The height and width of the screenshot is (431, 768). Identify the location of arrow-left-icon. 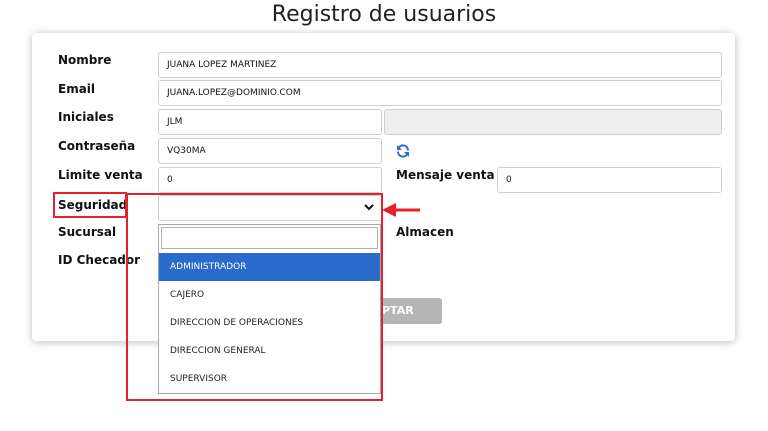
(401, 210).